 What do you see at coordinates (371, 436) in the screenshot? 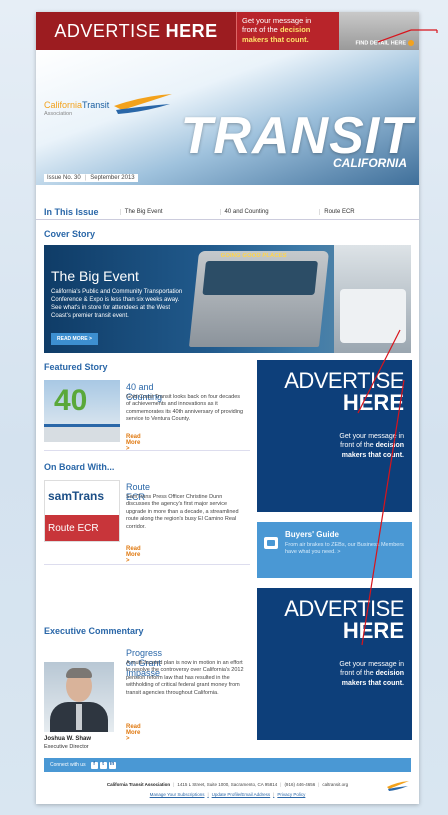
I see `ad-top-msg1: Get your message in` at bounding box center [371, 436].